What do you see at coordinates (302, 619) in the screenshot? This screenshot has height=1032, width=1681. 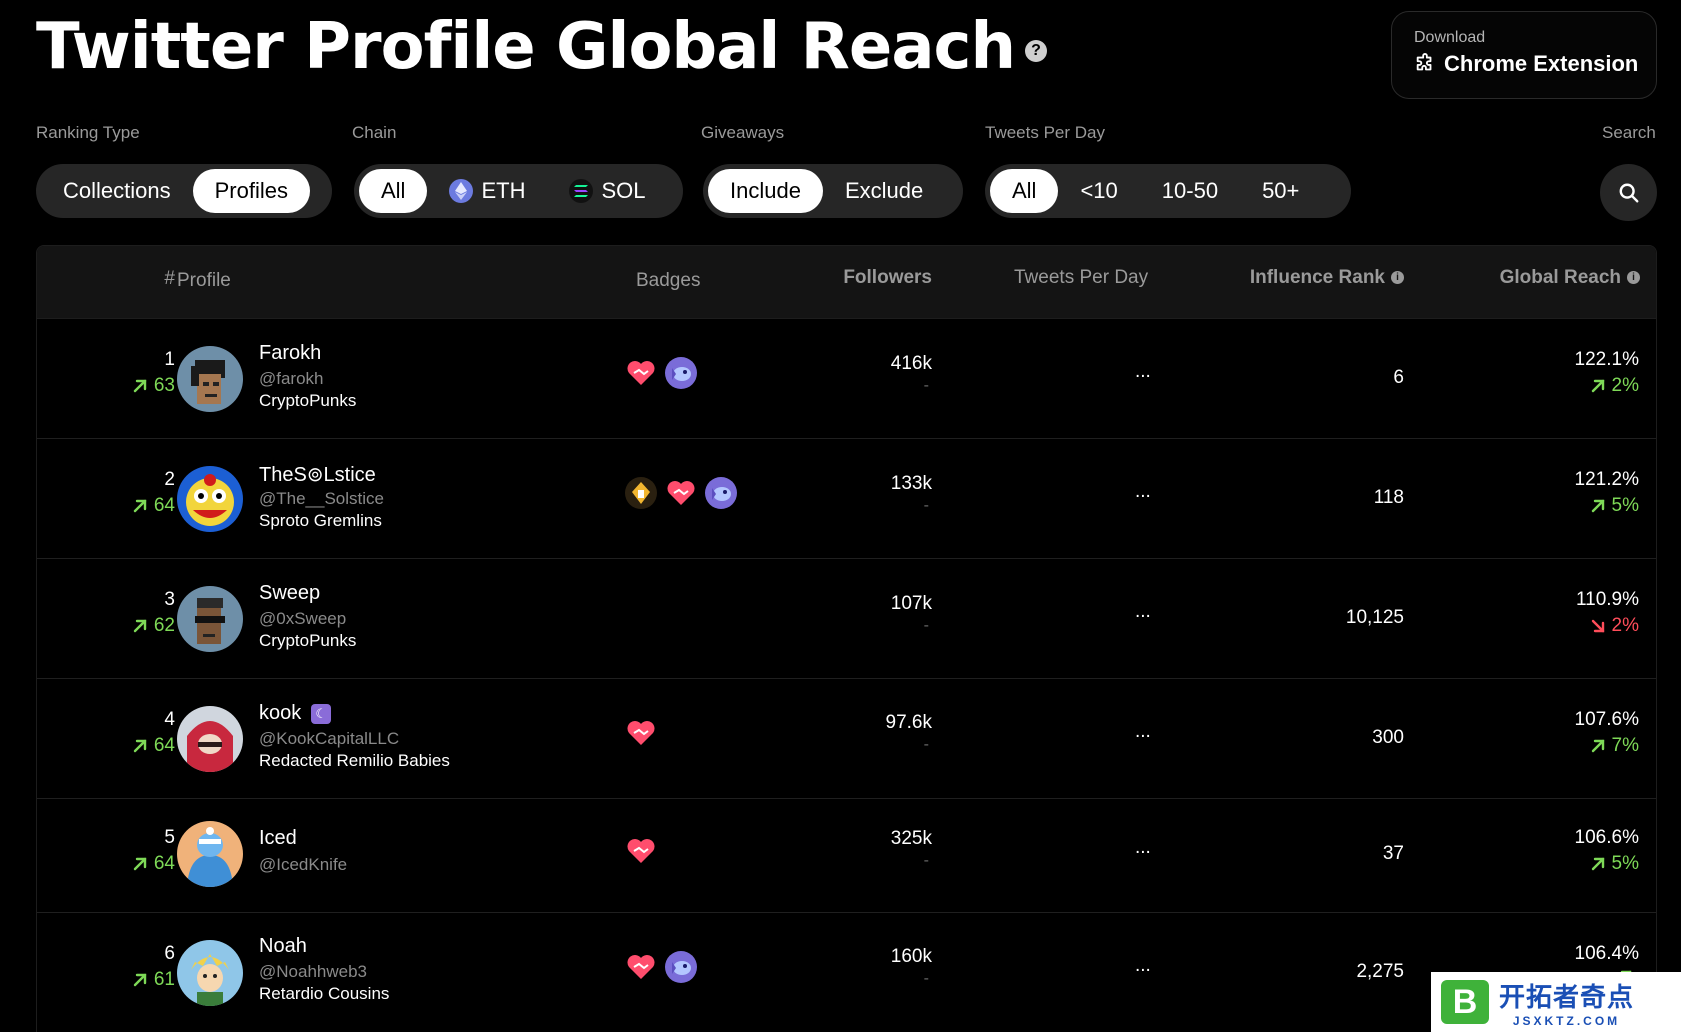 I see `profile-handle: @0xSweep` at bounding box center [302, 619].